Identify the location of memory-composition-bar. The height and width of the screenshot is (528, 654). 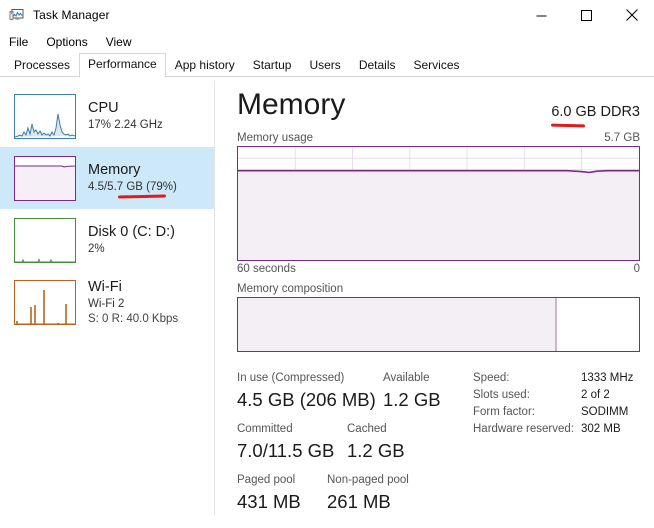
(438, 324).